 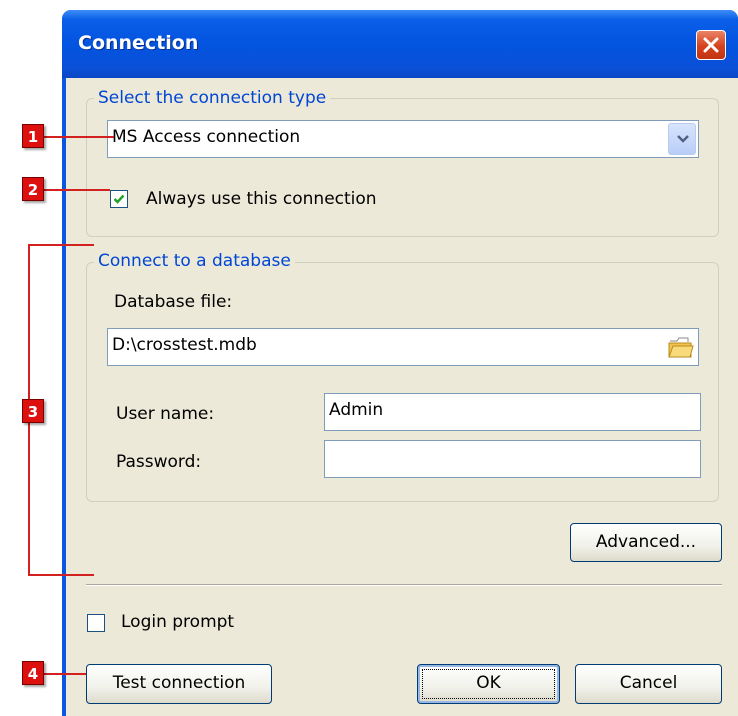 What do you see at coordinates (61, 245) in the screenshot?
I see `callout-3-bracket-top` at bounding box center [61, 245].